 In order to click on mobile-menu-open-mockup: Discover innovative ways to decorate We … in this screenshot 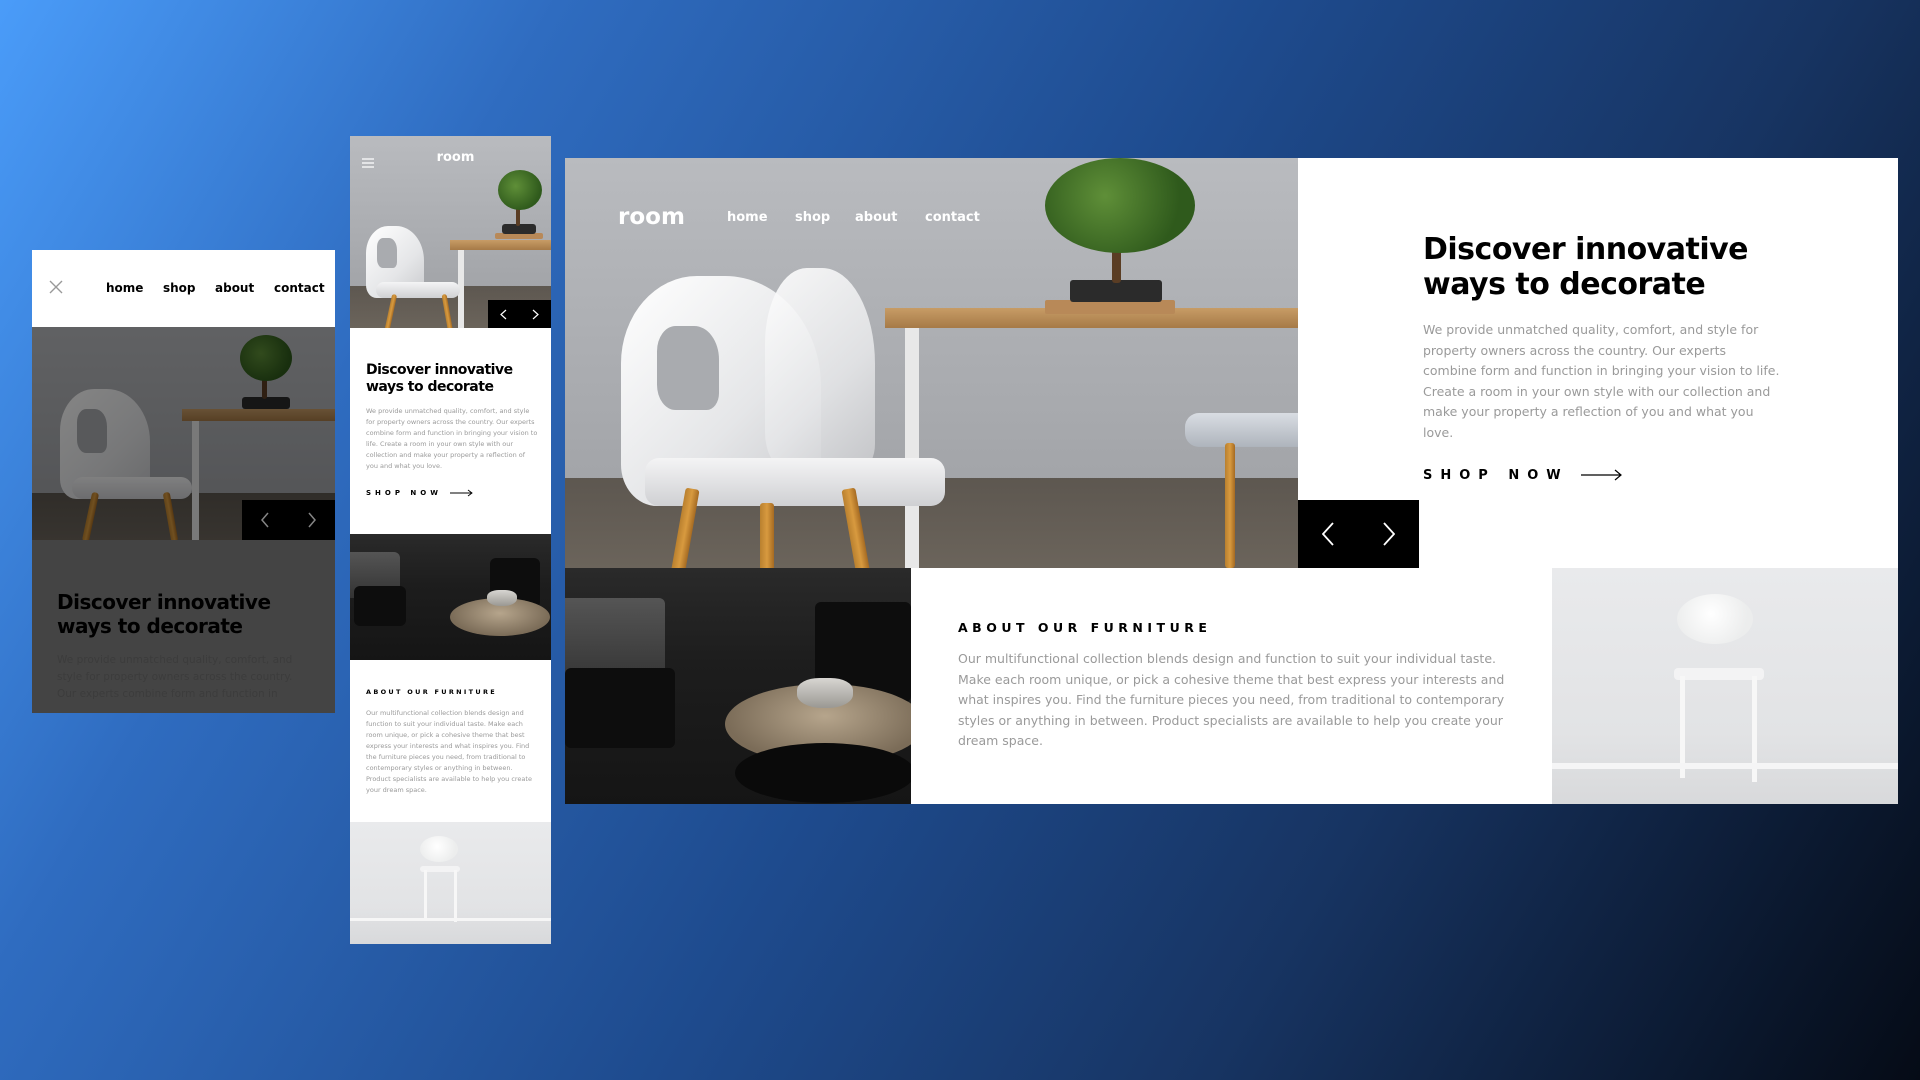, I will do `click(183, 481)`.